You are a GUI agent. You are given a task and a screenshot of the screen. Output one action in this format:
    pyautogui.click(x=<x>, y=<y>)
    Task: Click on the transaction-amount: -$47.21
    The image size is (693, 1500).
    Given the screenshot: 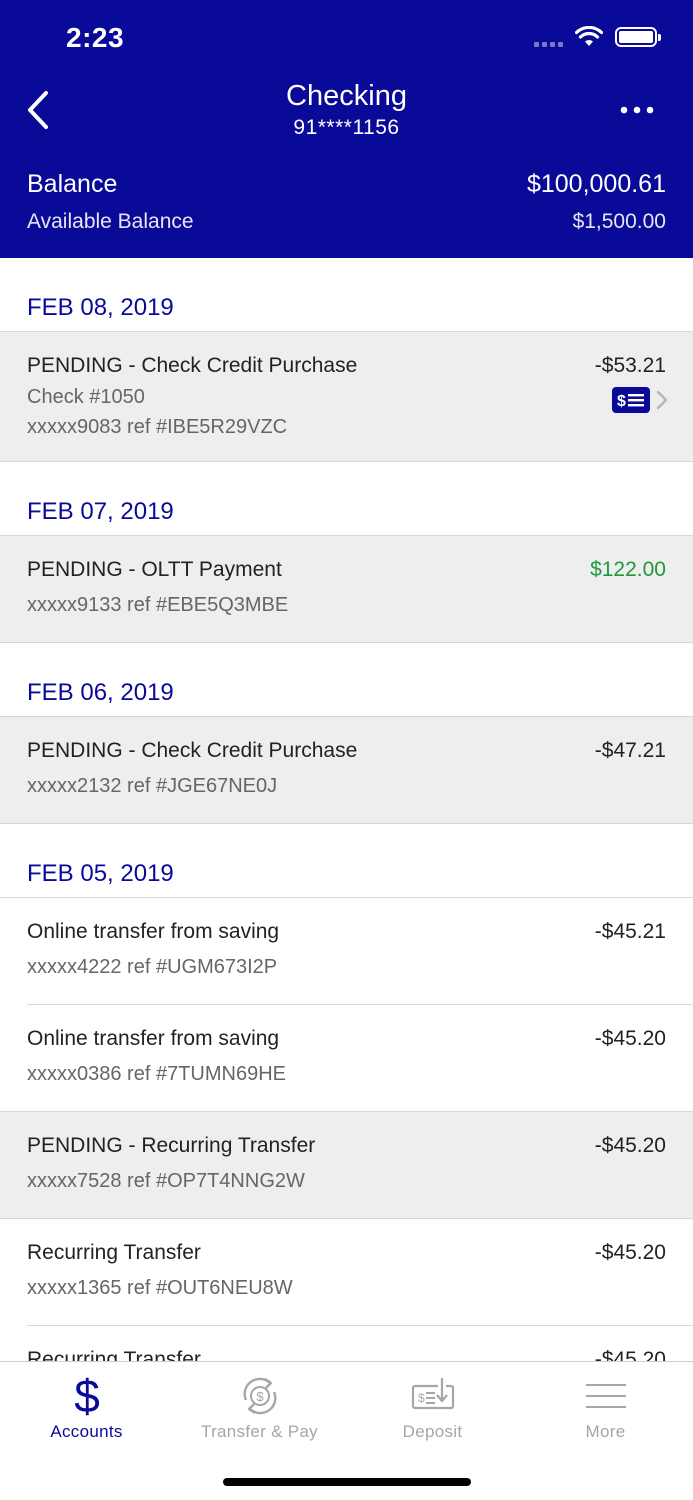 What is the action you would take?
    pyautogui.click(x=630, y=750)
    